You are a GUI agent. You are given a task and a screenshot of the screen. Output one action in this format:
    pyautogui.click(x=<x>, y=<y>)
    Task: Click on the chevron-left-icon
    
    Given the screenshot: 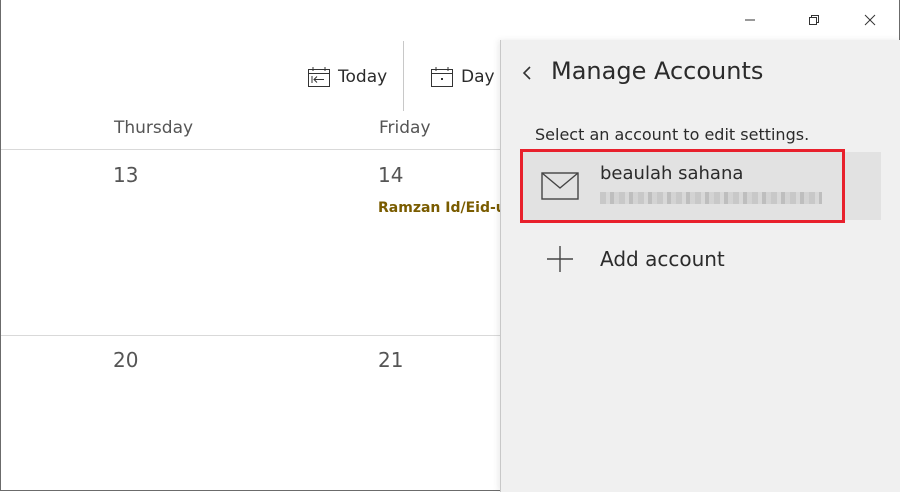 What is the action you would take?
    pyautogui.click(x=526, y=73)
    